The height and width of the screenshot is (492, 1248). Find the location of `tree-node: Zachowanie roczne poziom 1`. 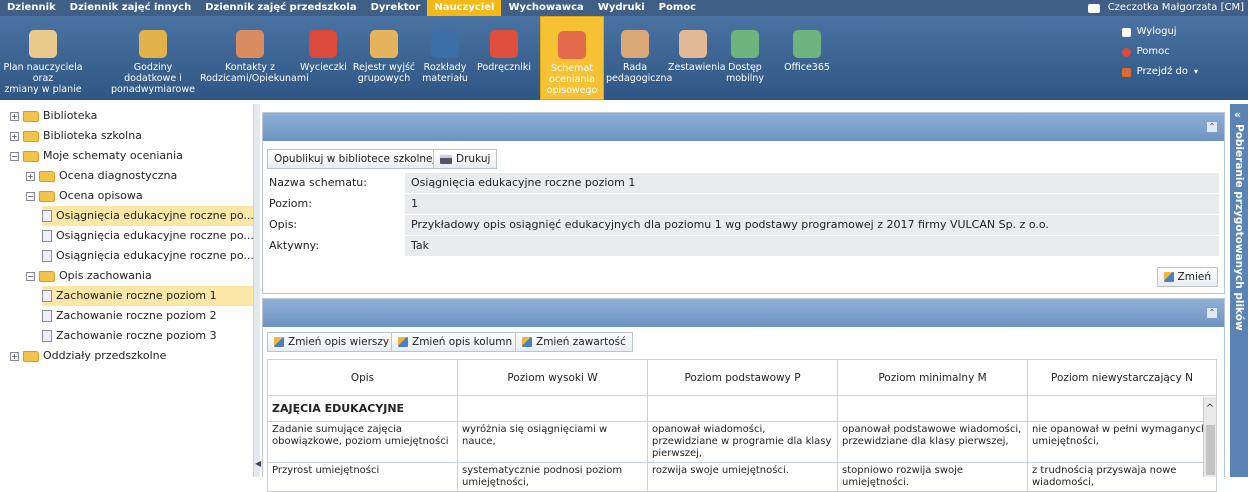

tree-node: Zachowanie roczne poziom 1 is located at coordinates (147, 296).